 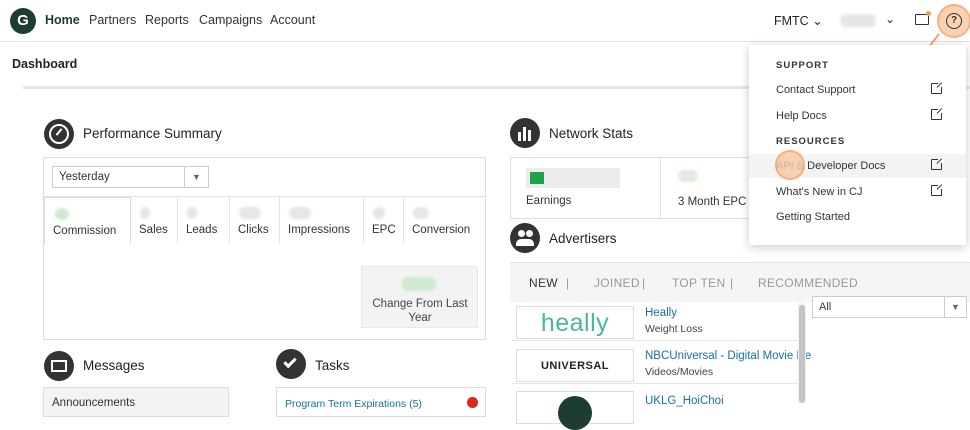 I want to click on change-from-last-year: Change From Last Year, so click(x=419, y=297).